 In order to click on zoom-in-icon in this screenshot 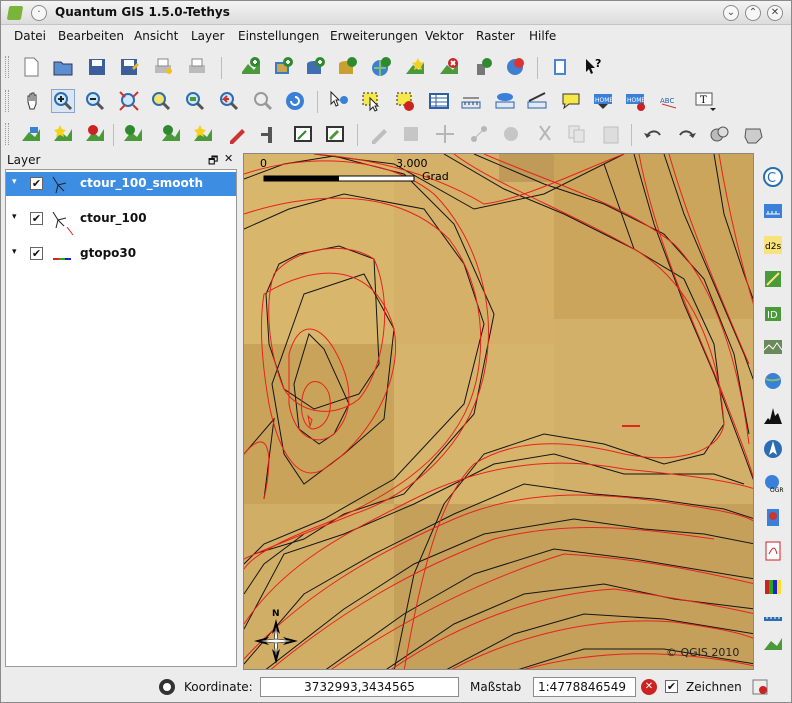, I will do `click(63, 101)`.